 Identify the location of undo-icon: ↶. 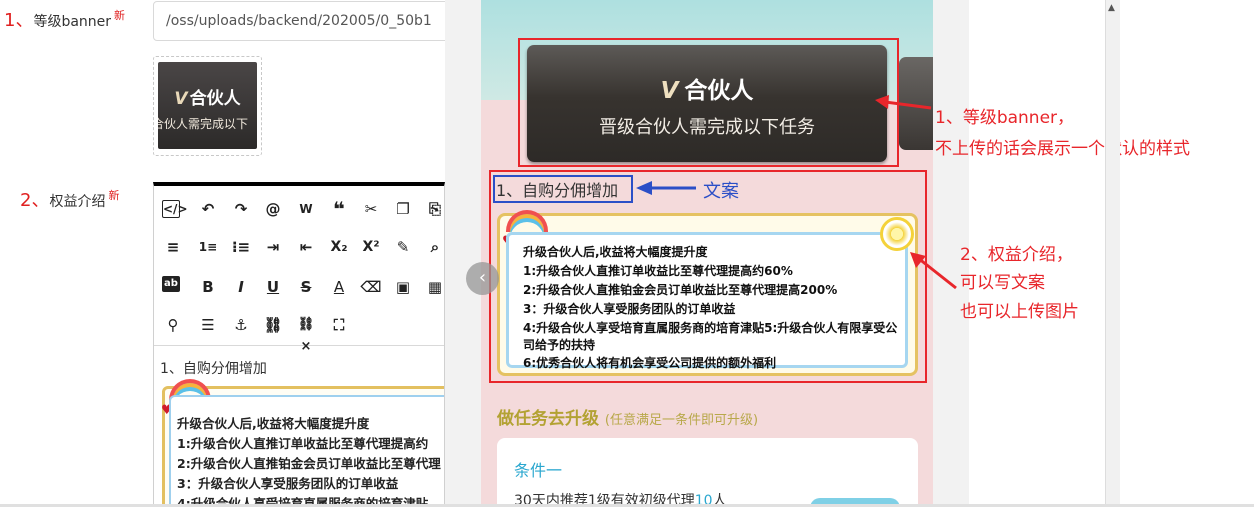
(208, 209).